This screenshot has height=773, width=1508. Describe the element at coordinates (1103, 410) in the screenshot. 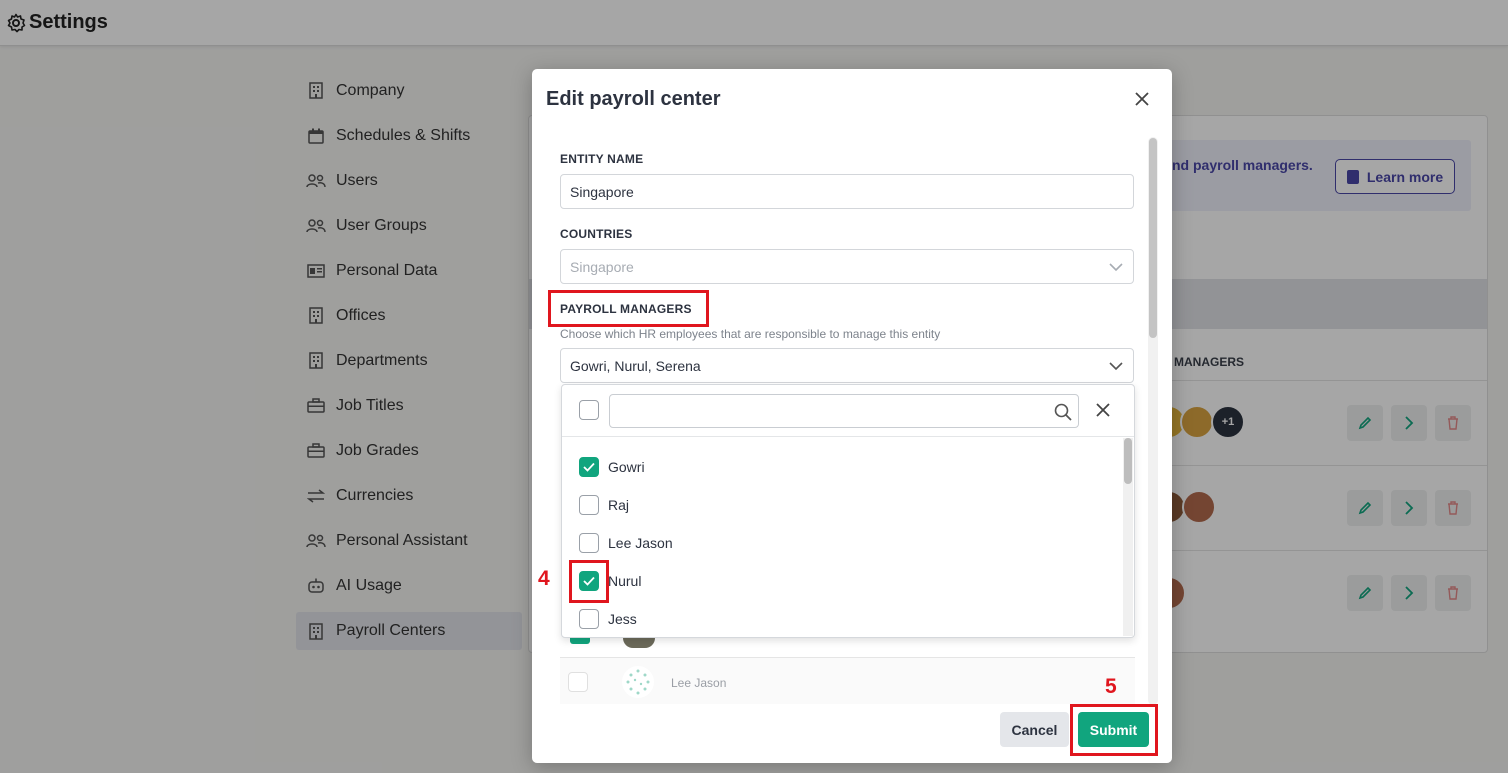

I see `clear-icon` at that location.